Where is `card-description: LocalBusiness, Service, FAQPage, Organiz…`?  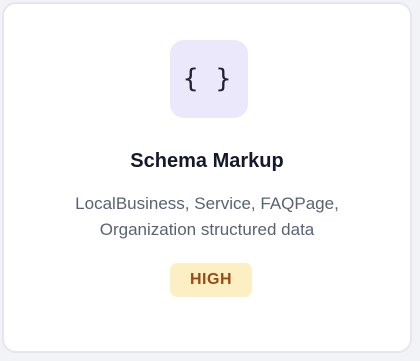
card-description: LocalBusiness, Service, FAQPage, Organiz… is located at coordinates (207, 217).